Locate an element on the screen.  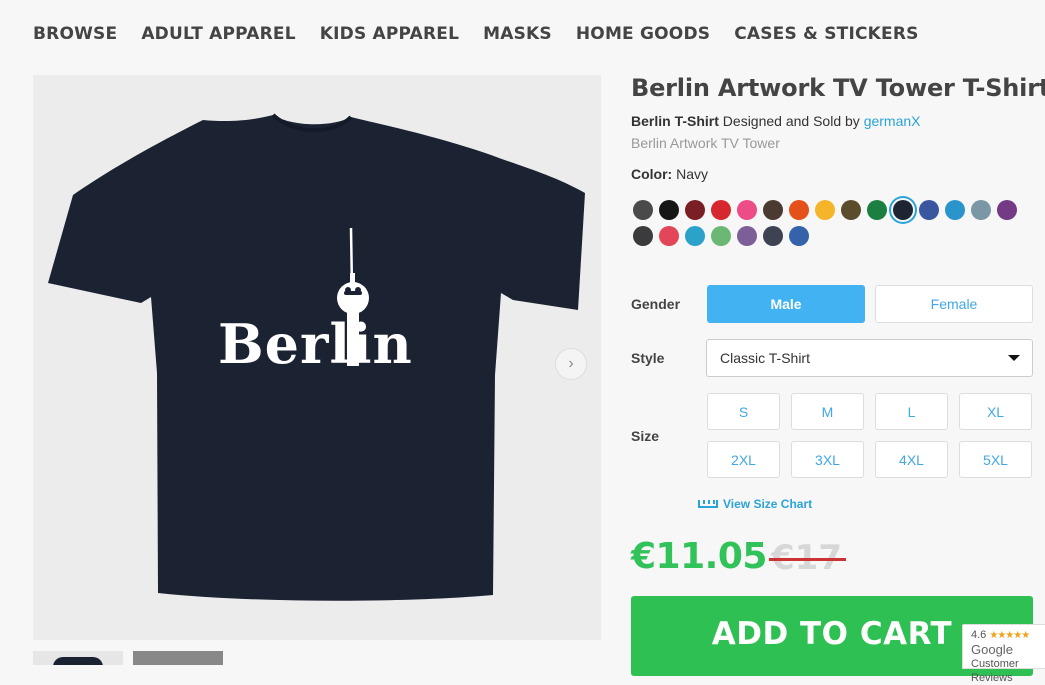
size-4xl-button: 4XL is located at coordinates (911, 459).